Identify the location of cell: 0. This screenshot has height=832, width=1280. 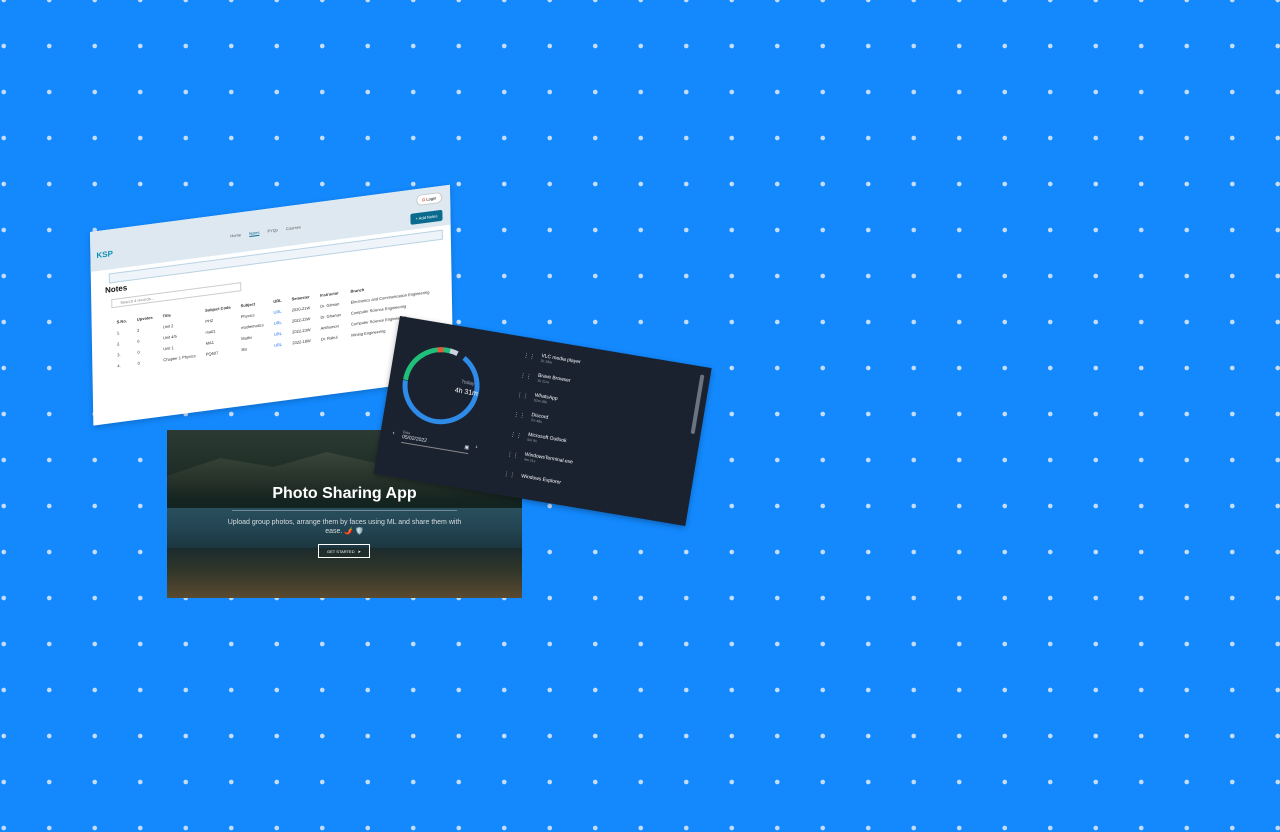
(146, 362).